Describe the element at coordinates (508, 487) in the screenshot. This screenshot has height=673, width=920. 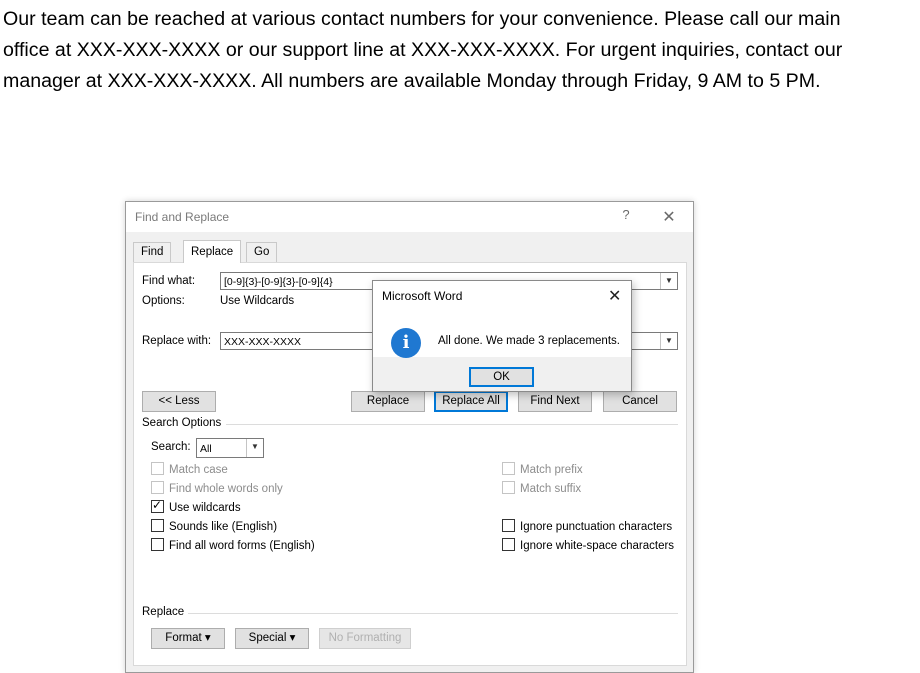
I see `match-suffix-box` at that location.